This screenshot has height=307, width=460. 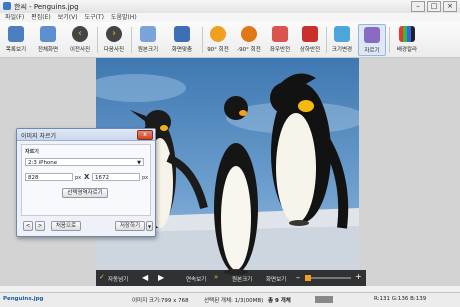 What do you see at coordinates (49, 177) in the screenshot?
I see `crop-width-input: 828` at bounding box center [49, 177].